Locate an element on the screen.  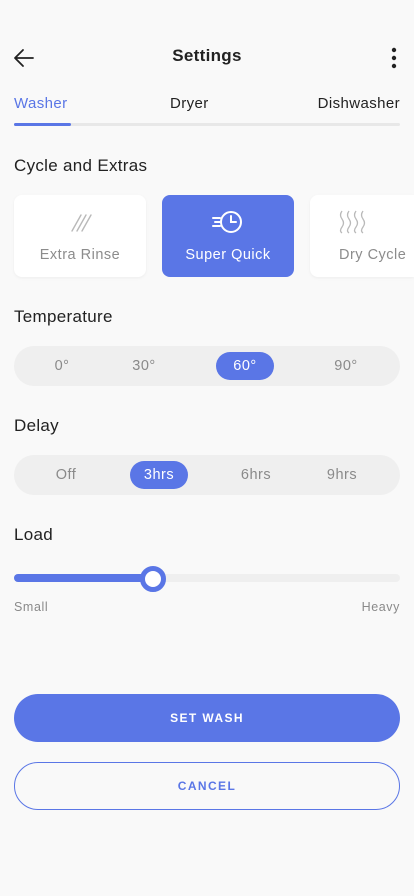
cycle-card-dry-cycle: Dry Cycle is located at coordinates (362, 236).